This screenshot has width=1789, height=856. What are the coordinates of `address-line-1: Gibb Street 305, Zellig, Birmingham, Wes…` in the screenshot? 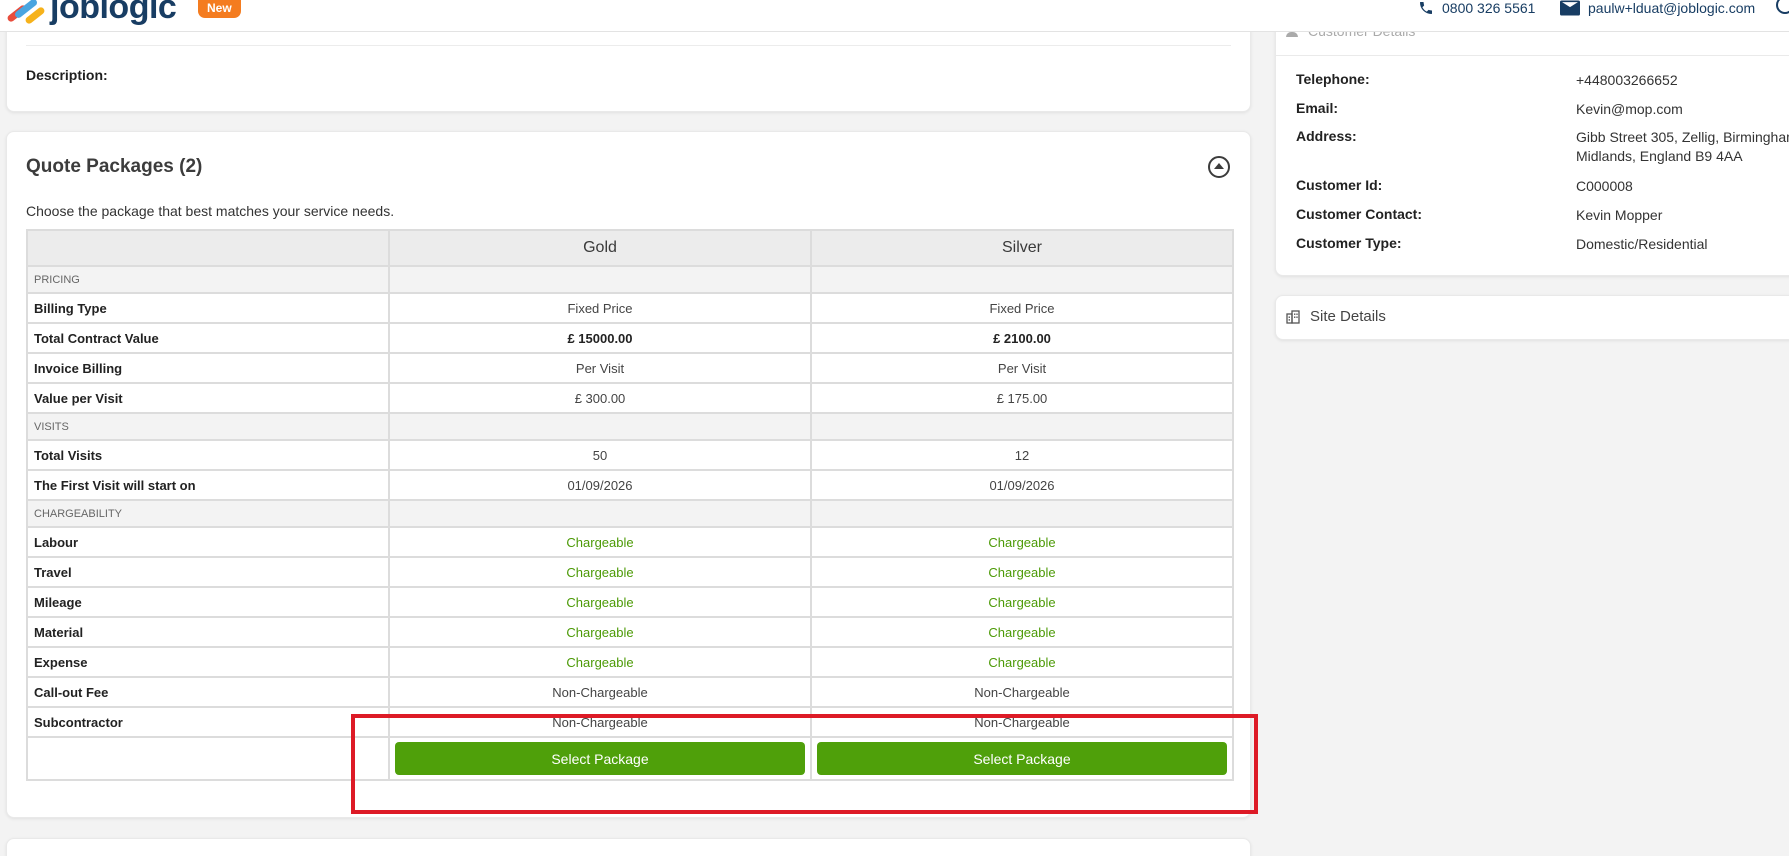 It's located at (1682, 137).